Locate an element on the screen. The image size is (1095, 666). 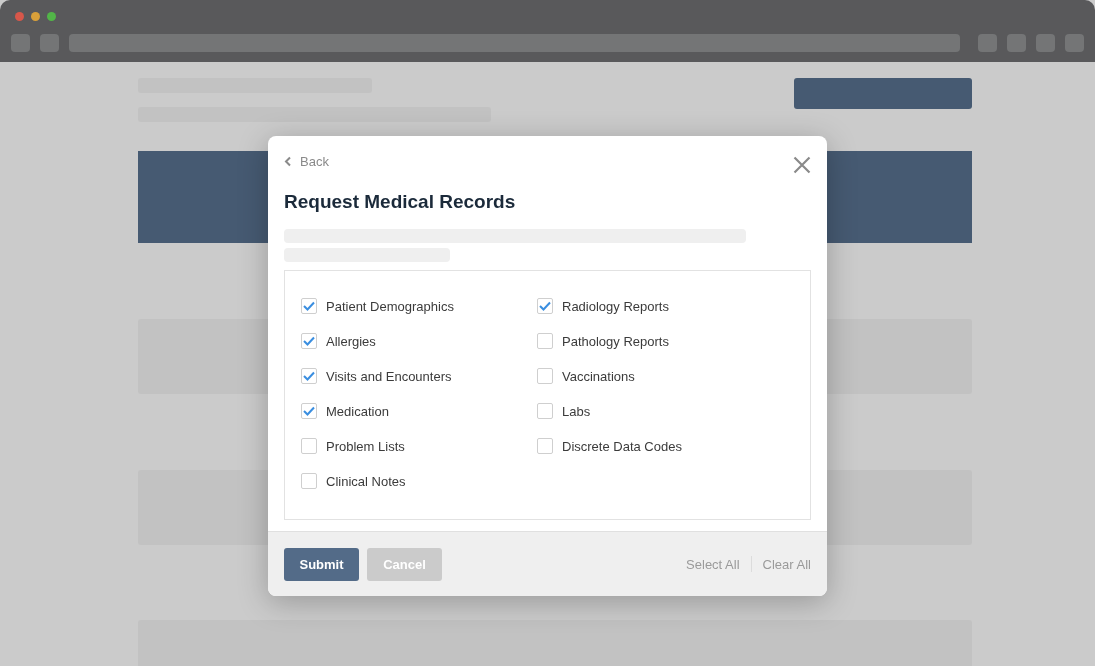
close-icon is located at coordinates (802, 165).